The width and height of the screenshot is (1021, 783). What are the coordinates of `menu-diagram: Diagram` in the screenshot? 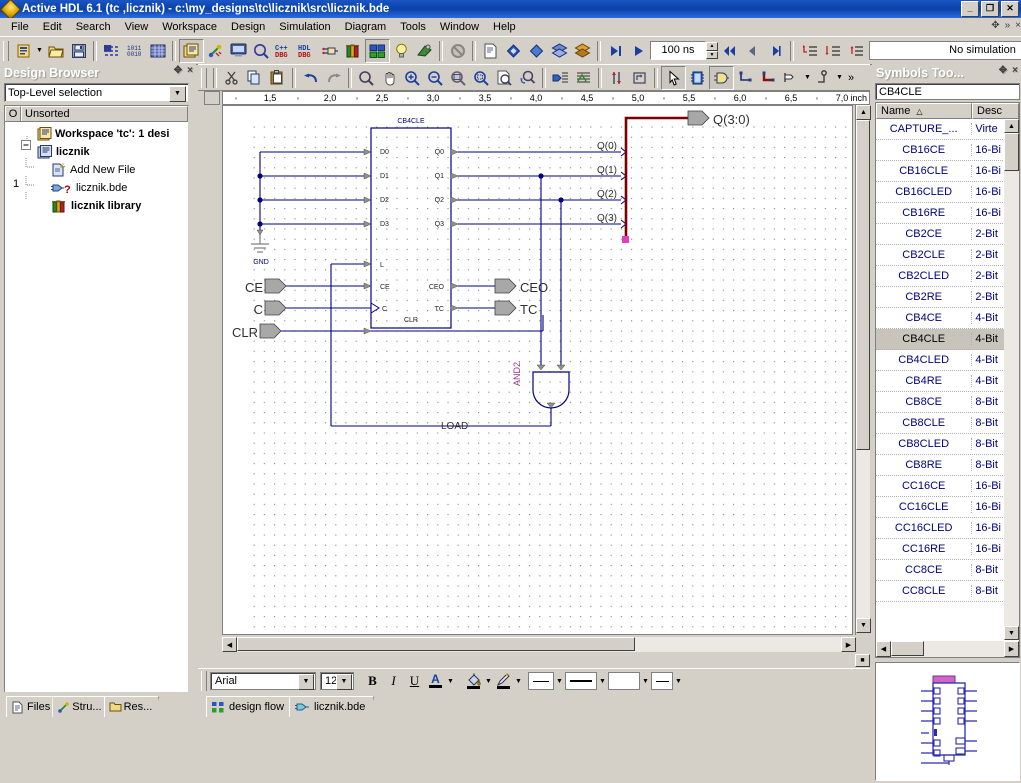 It's located at (366, 27).